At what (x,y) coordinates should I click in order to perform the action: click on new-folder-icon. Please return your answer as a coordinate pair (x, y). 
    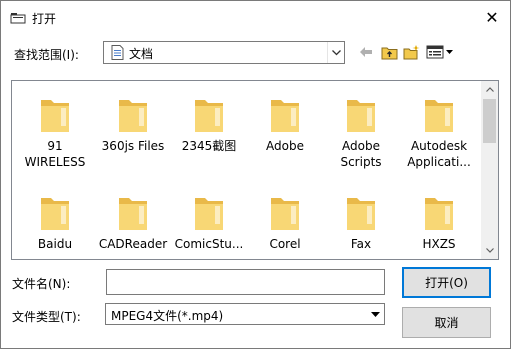
    Looking at the image, I should click on (411, 52).